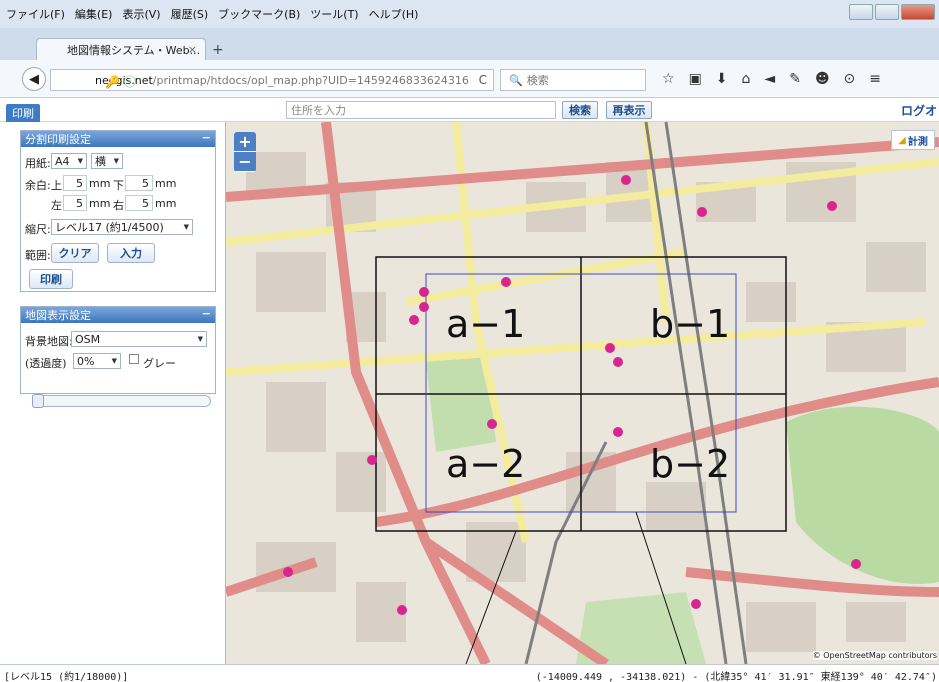 The width and height of the screenshot is (939, 682). What do you see at coordinates (139, 183) in the screenshot?
I see `bottom-margin-input: 5` at bounding box center [139, 183].